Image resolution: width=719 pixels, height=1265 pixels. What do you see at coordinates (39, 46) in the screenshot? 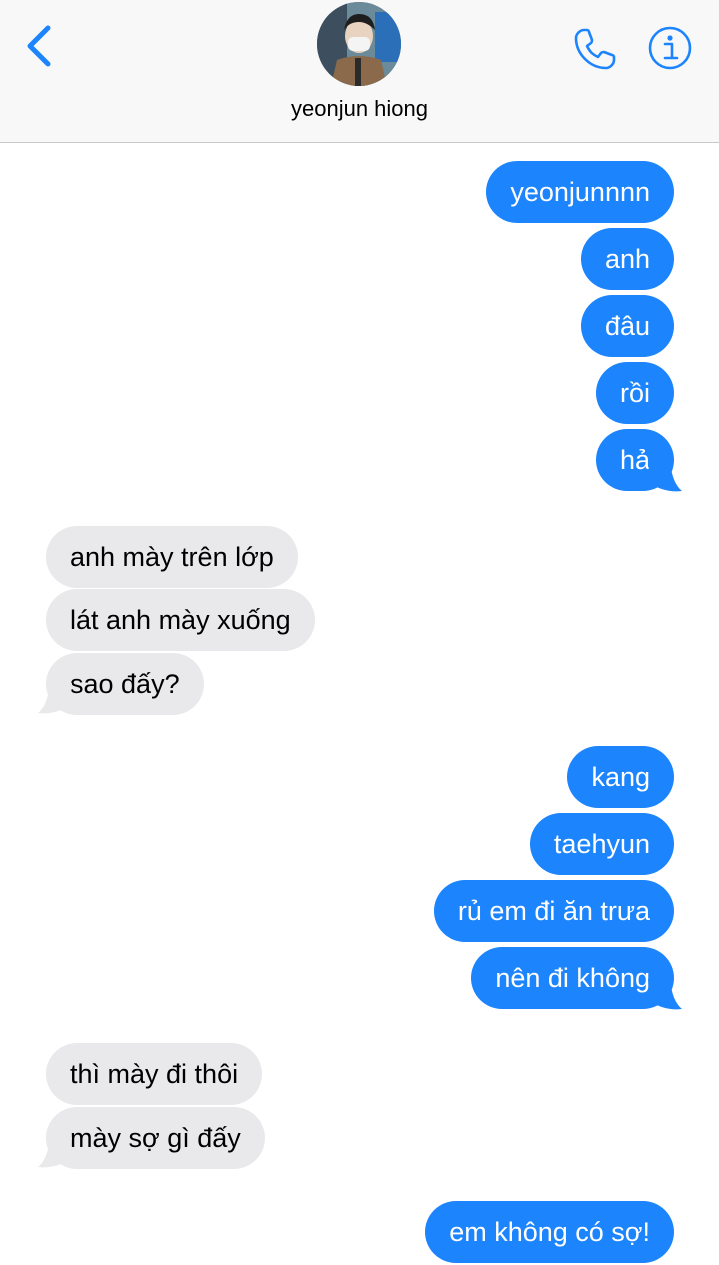
I see `chevron-left-icon` at bounding box center [39, 46].